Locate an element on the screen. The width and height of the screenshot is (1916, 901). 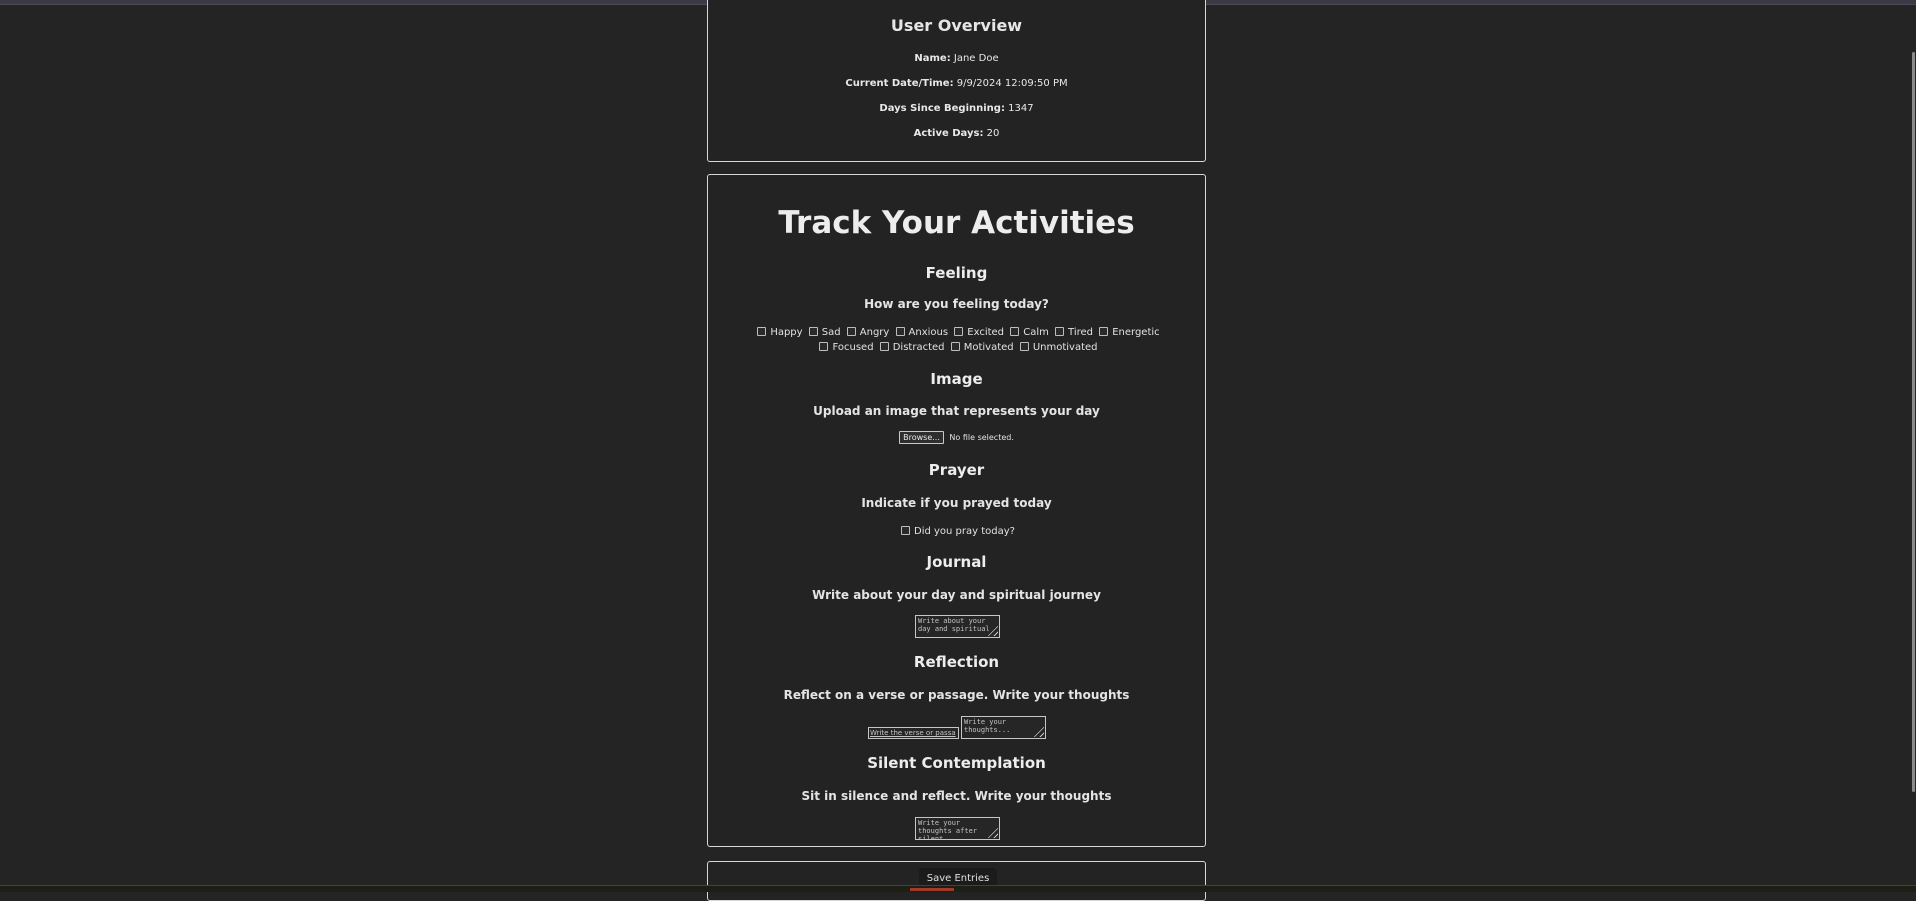
contemplation-textarea: Write your thoughts after silent is located at coordinates (957, 828).